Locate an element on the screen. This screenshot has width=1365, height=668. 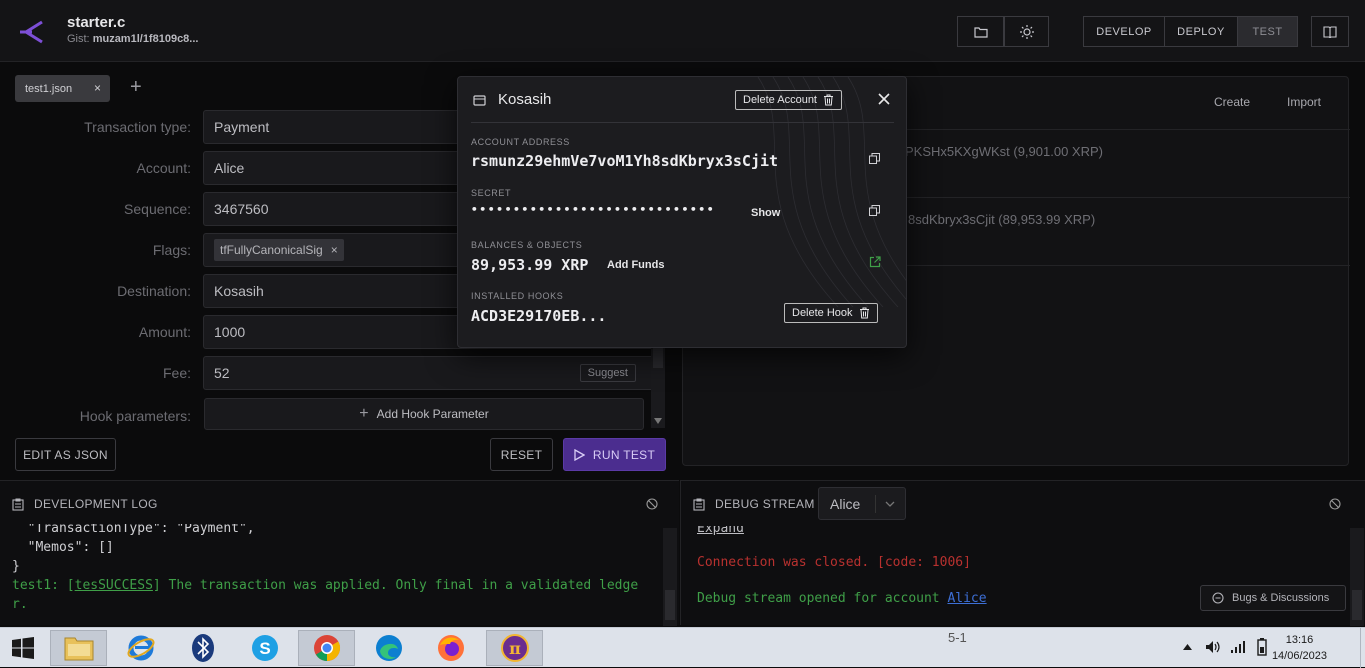
balances-label: BALANCES & OBJECTS is located at coordinates (527, 245).